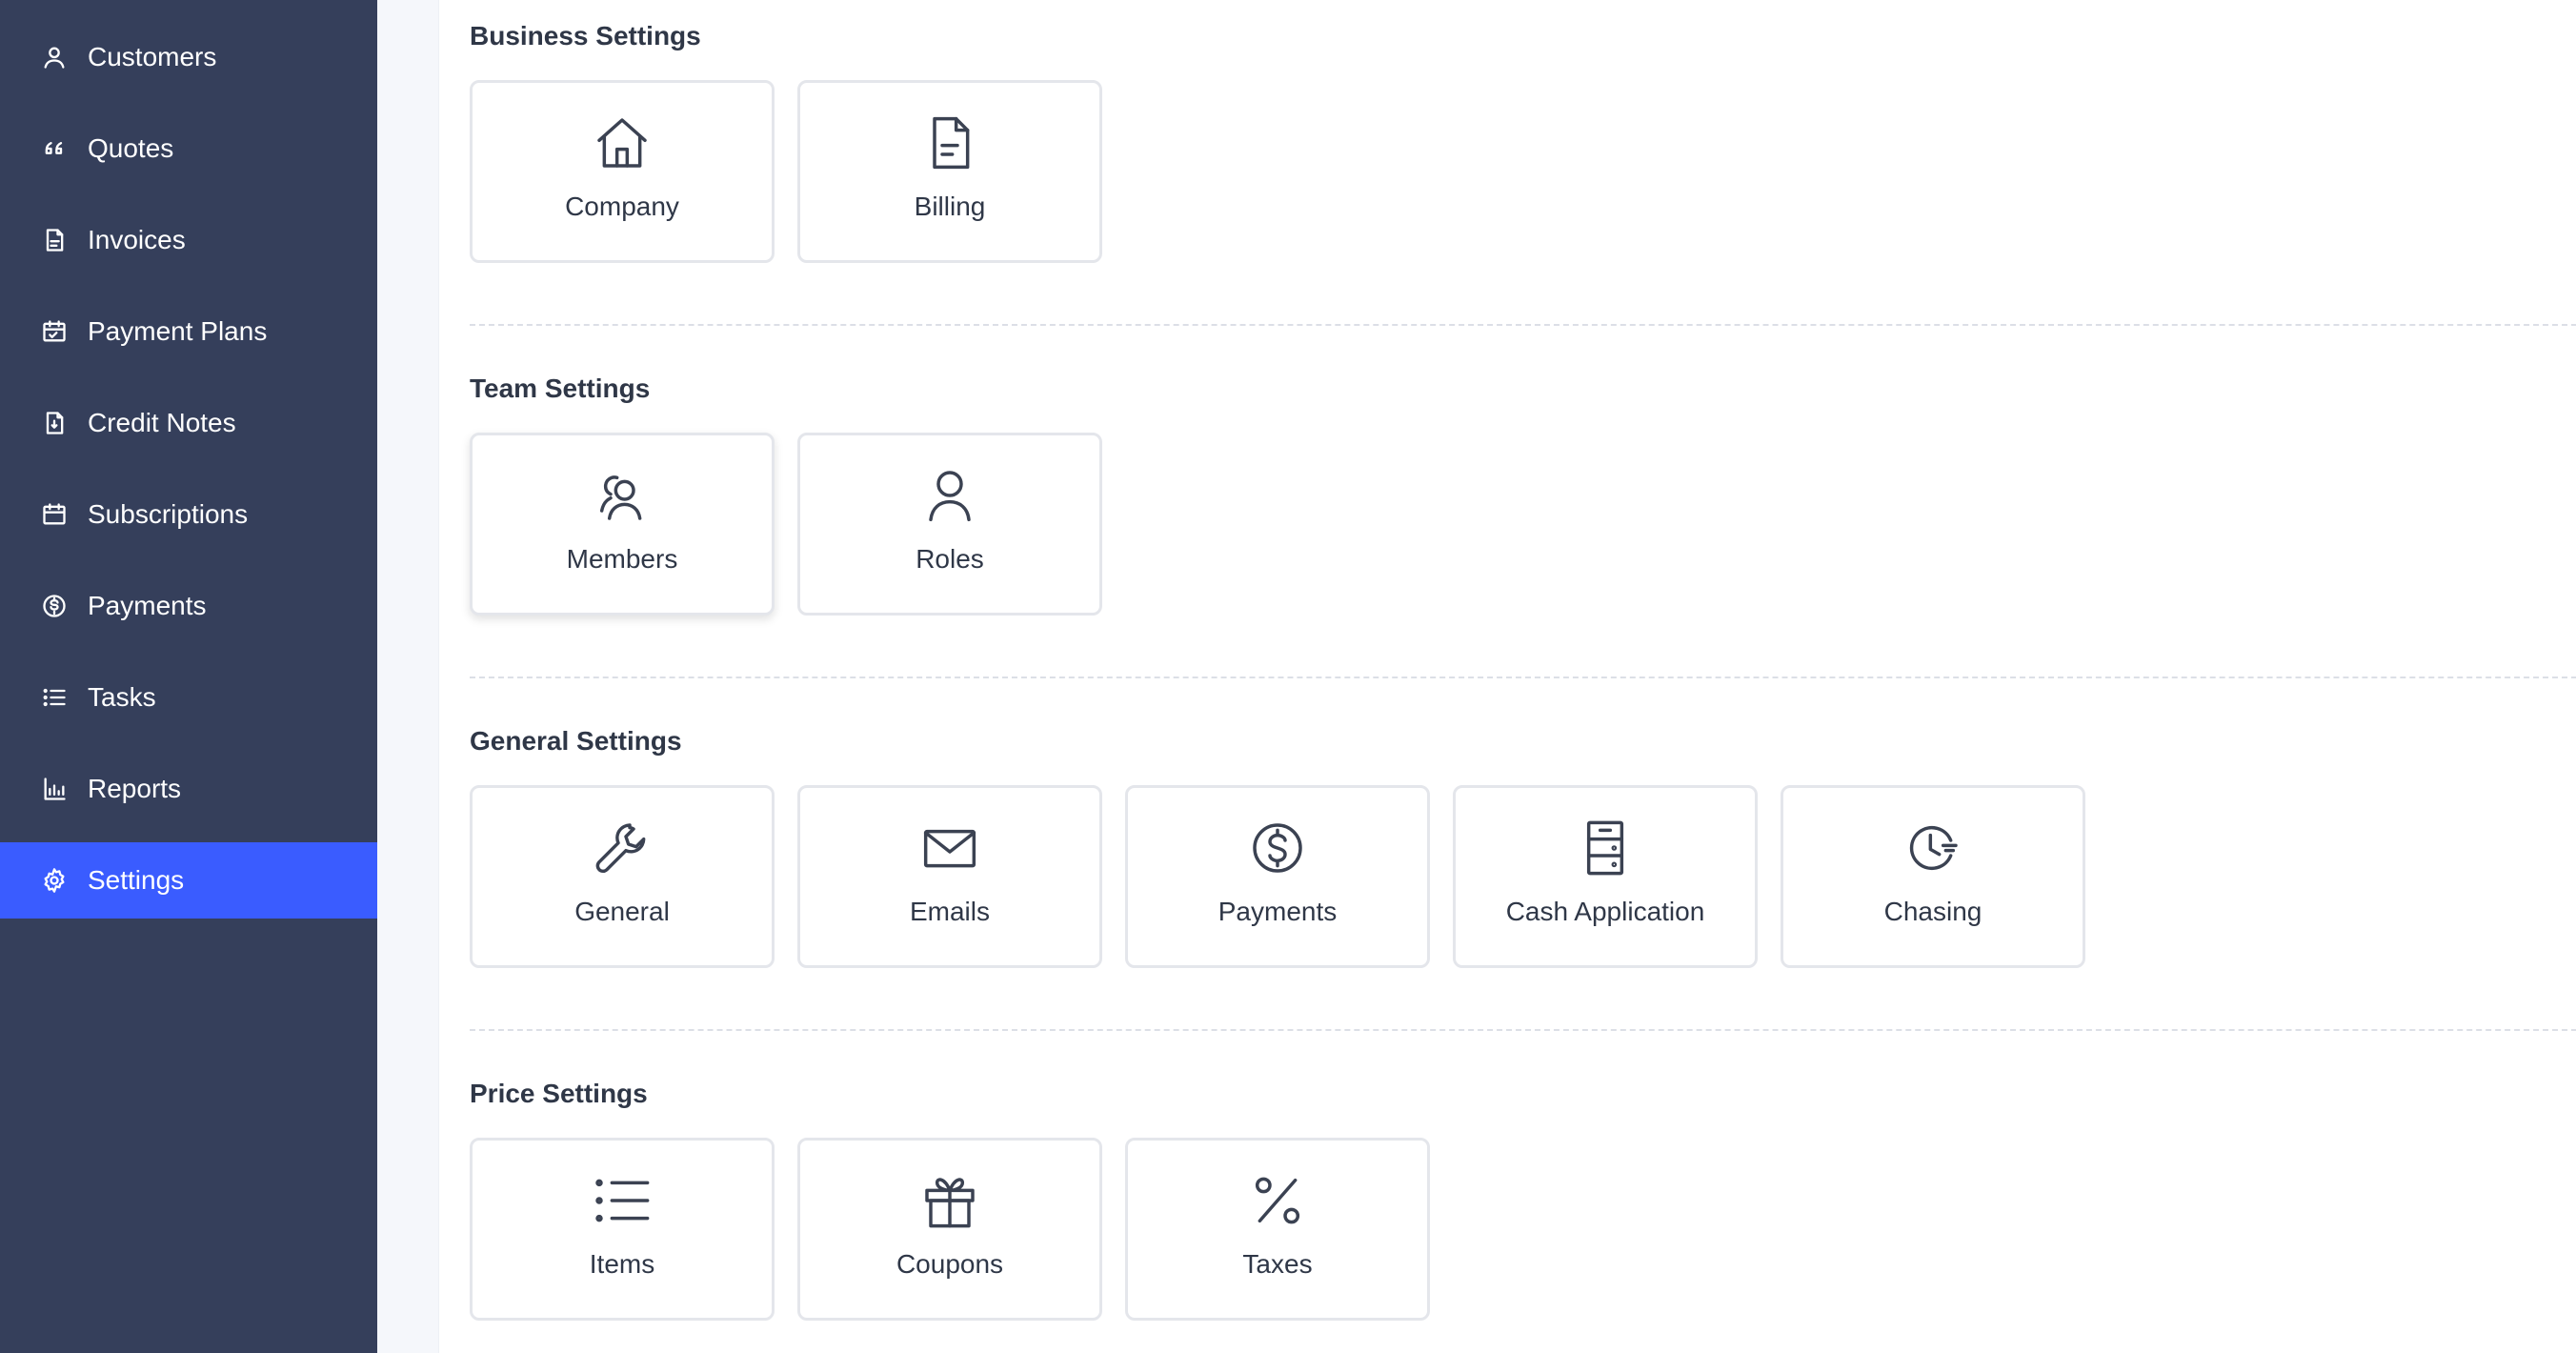 This screenshot has width=2576, height=1353. Describe the element at coordinates (623, 848) in the screenshot. I see `wrench-icon` at that location.